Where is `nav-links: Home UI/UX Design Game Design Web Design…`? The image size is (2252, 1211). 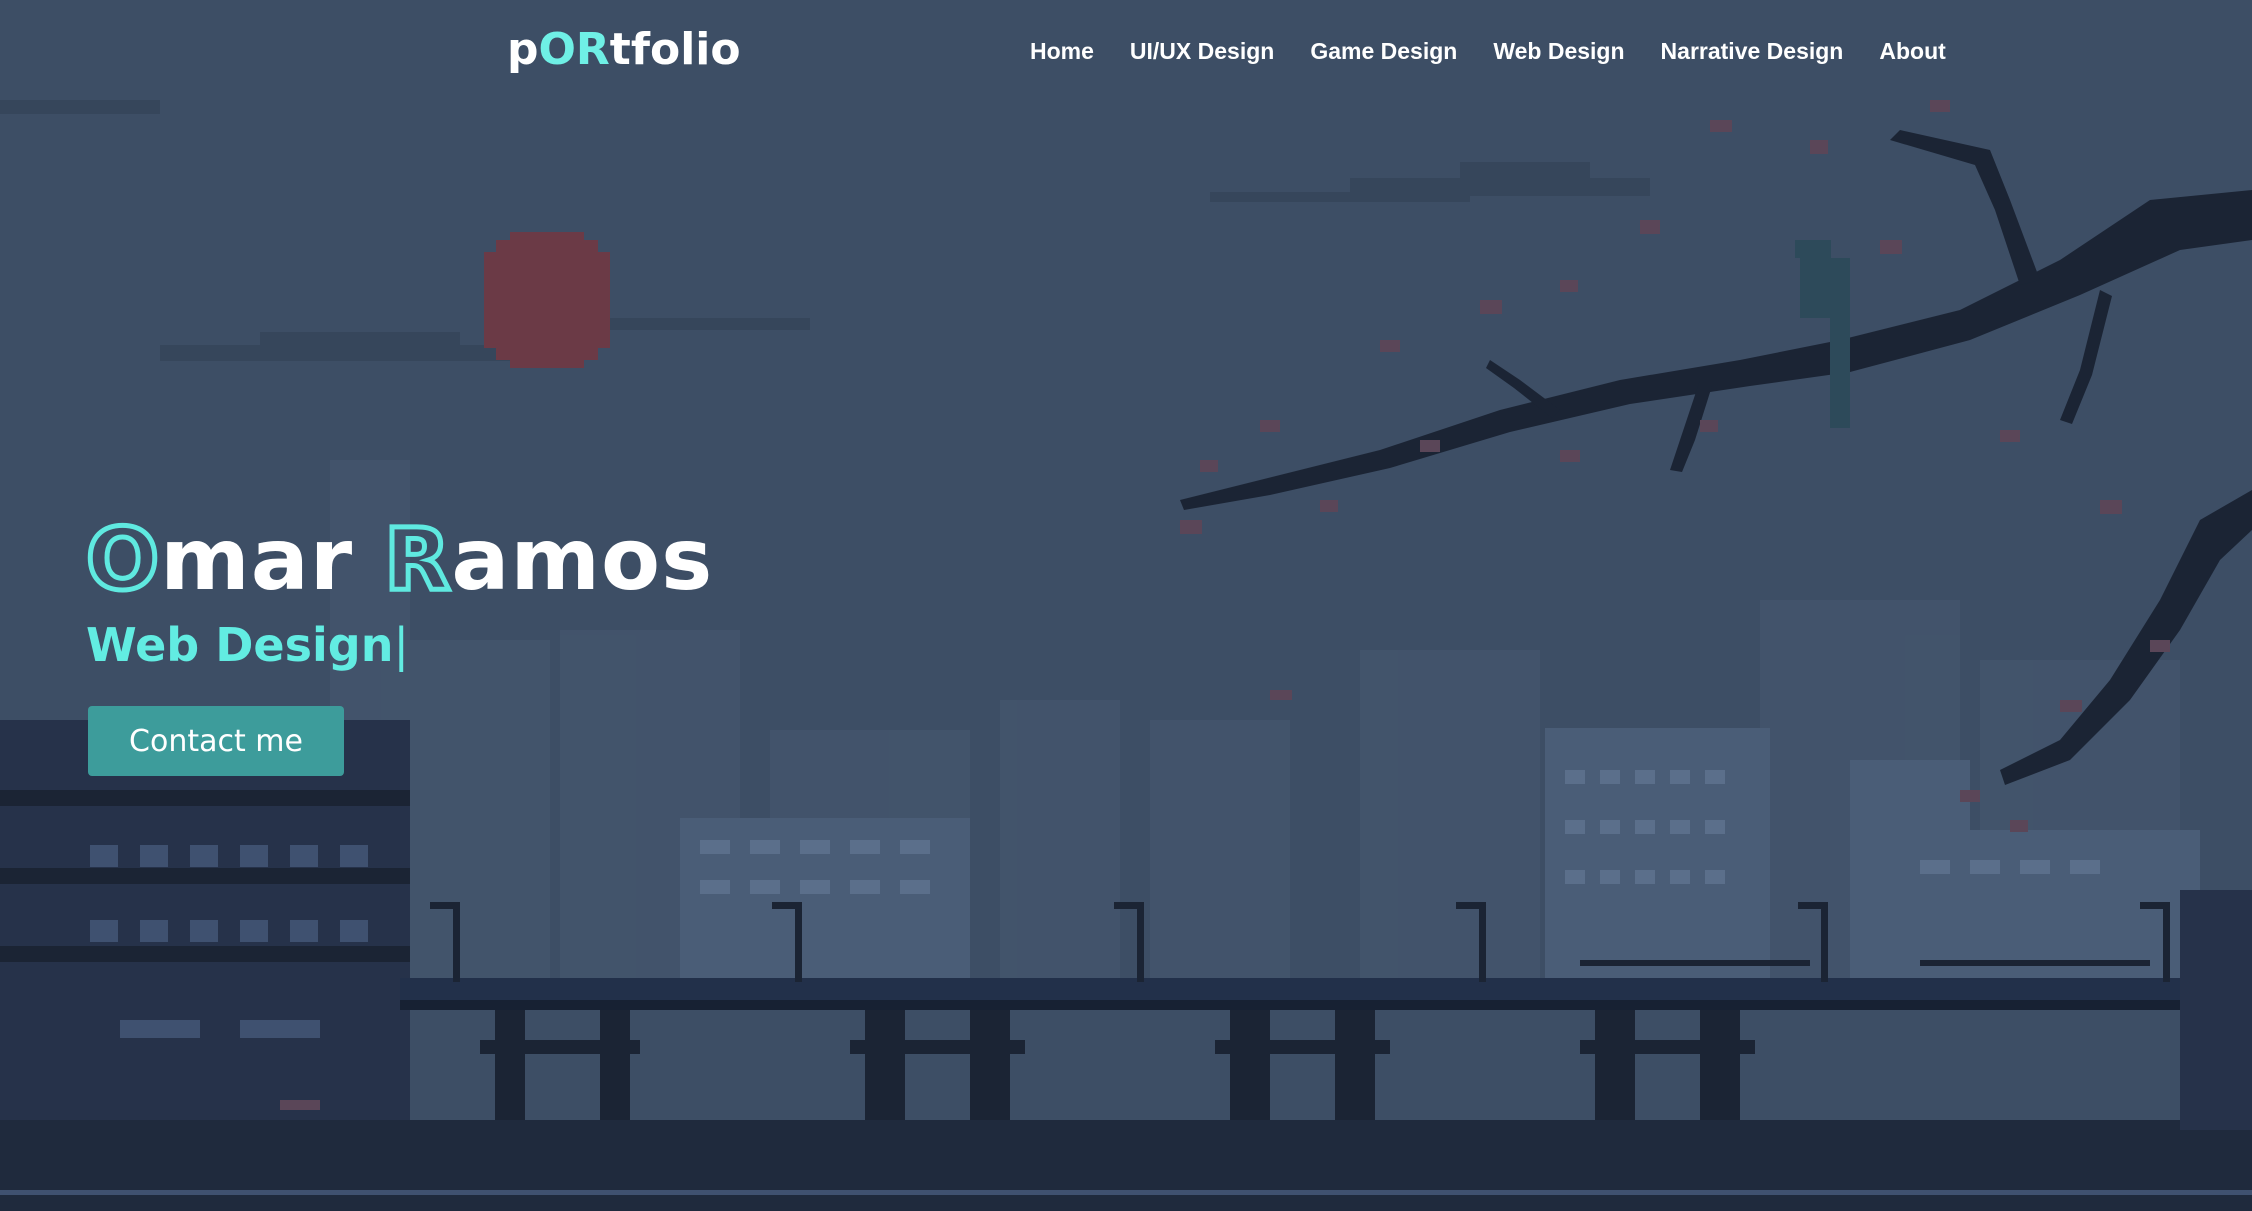 nav-links: Home UI/UX Design Game Design Web Design… is located at coordinates (1506, 51).